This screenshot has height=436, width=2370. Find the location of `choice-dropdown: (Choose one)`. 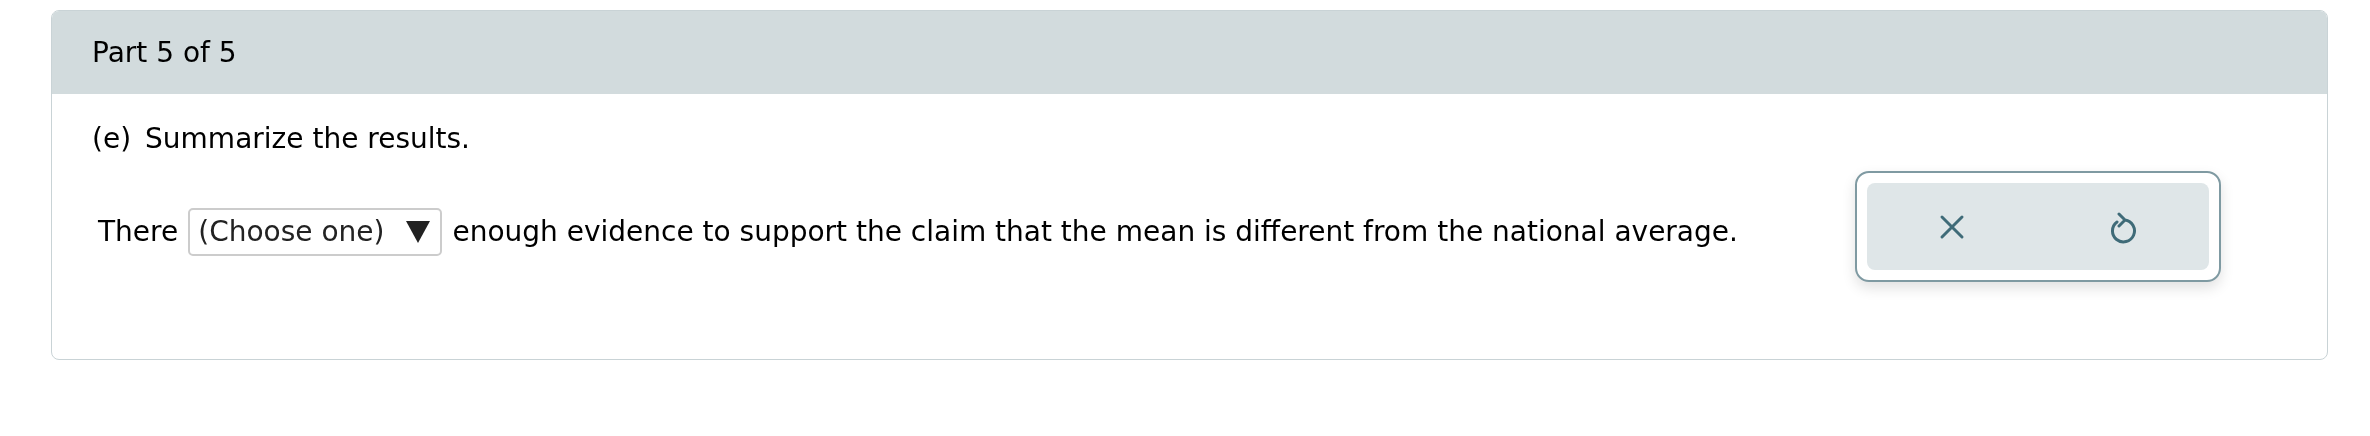

choice-dropdown: (Choose one) is located at coordinates (315, 231).